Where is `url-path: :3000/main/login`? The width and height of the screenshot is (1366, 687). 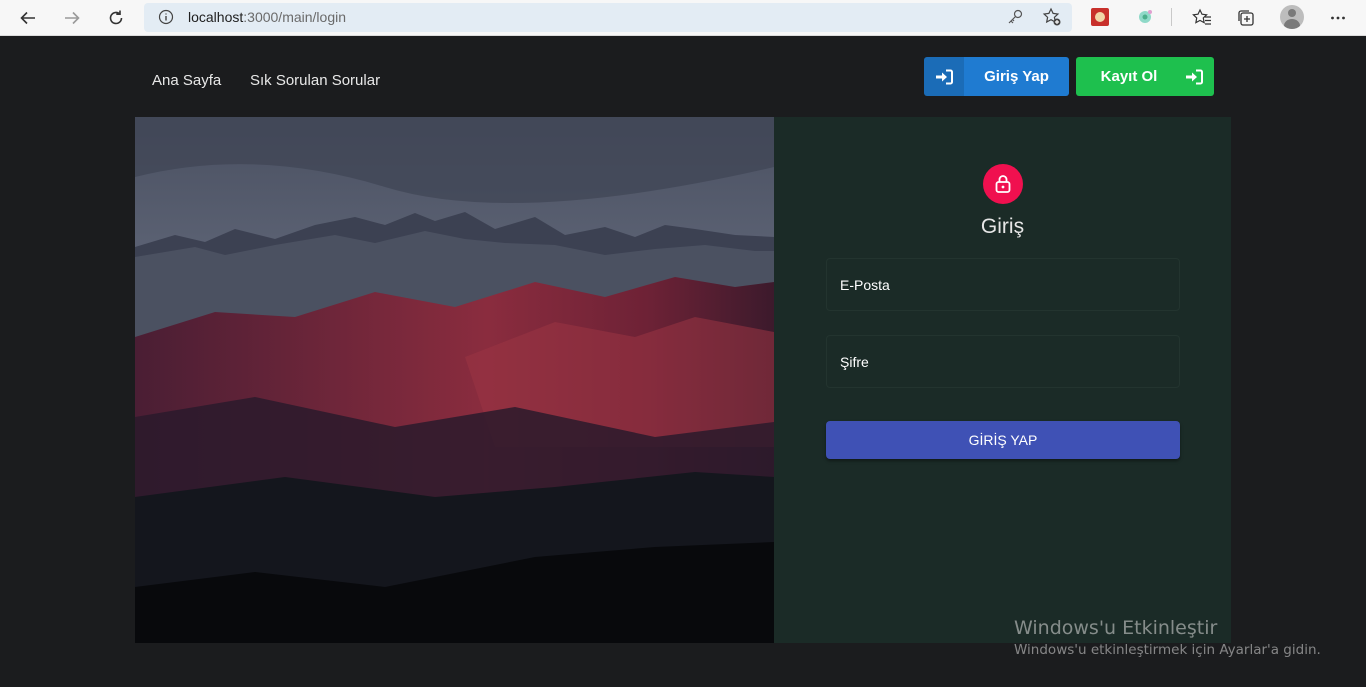
url-path: :3000/main/login is located at coordinates (295, 17).